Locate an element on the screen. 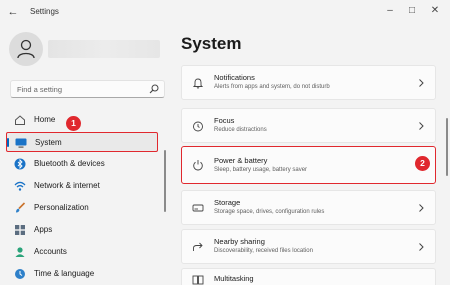 This screenshot has width=450, height=285. sidebar-item-home: Home is located at coordinates (82, 120).